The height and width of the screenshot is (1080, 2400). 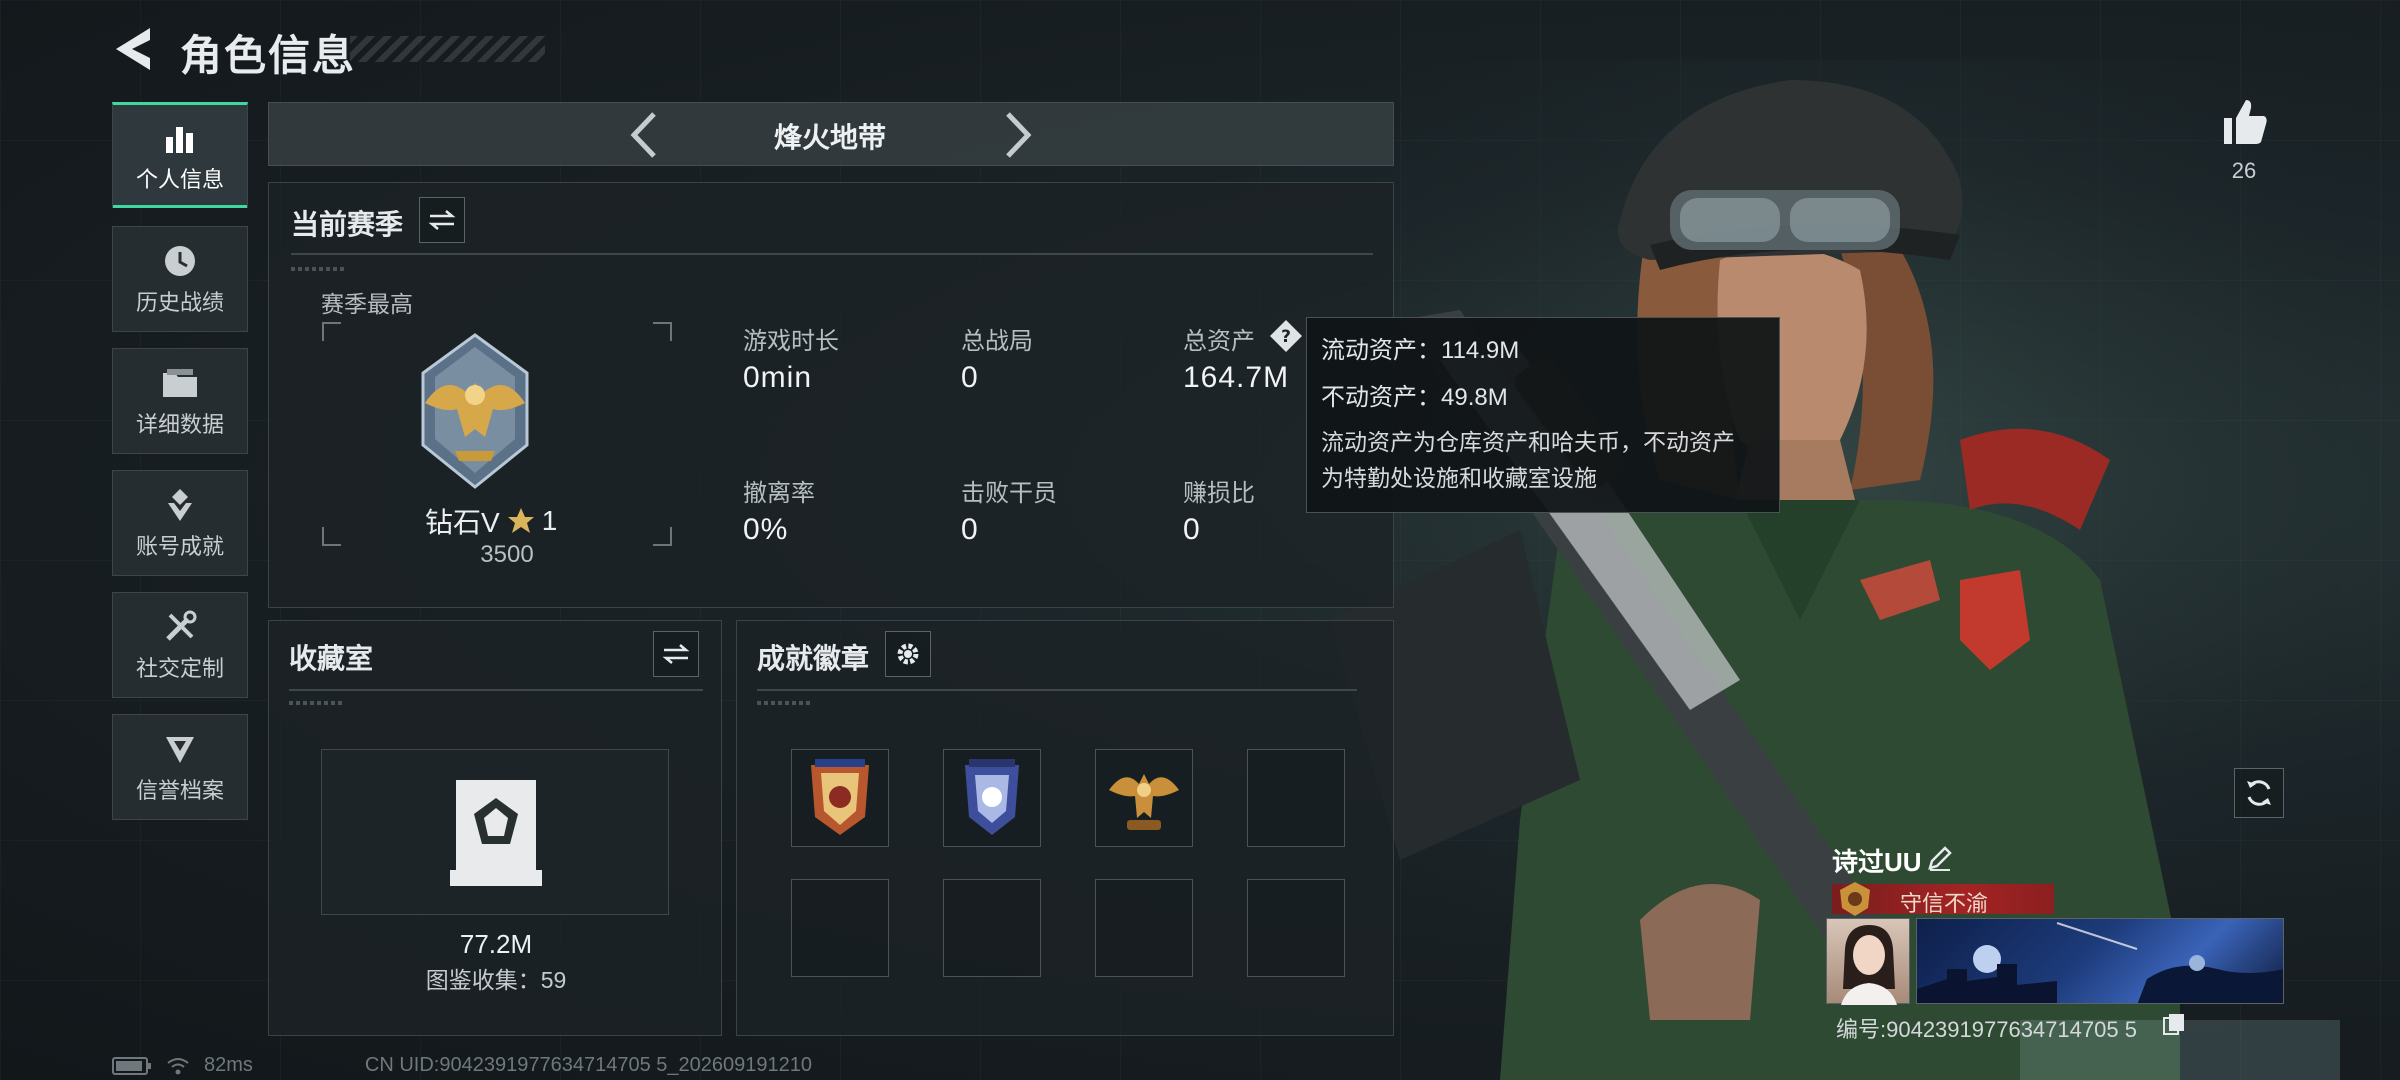 What do you see at coordinates (2174, 1026) in the screenshot?
I see `copy-id-button` at bounding box center [2174, 1026].